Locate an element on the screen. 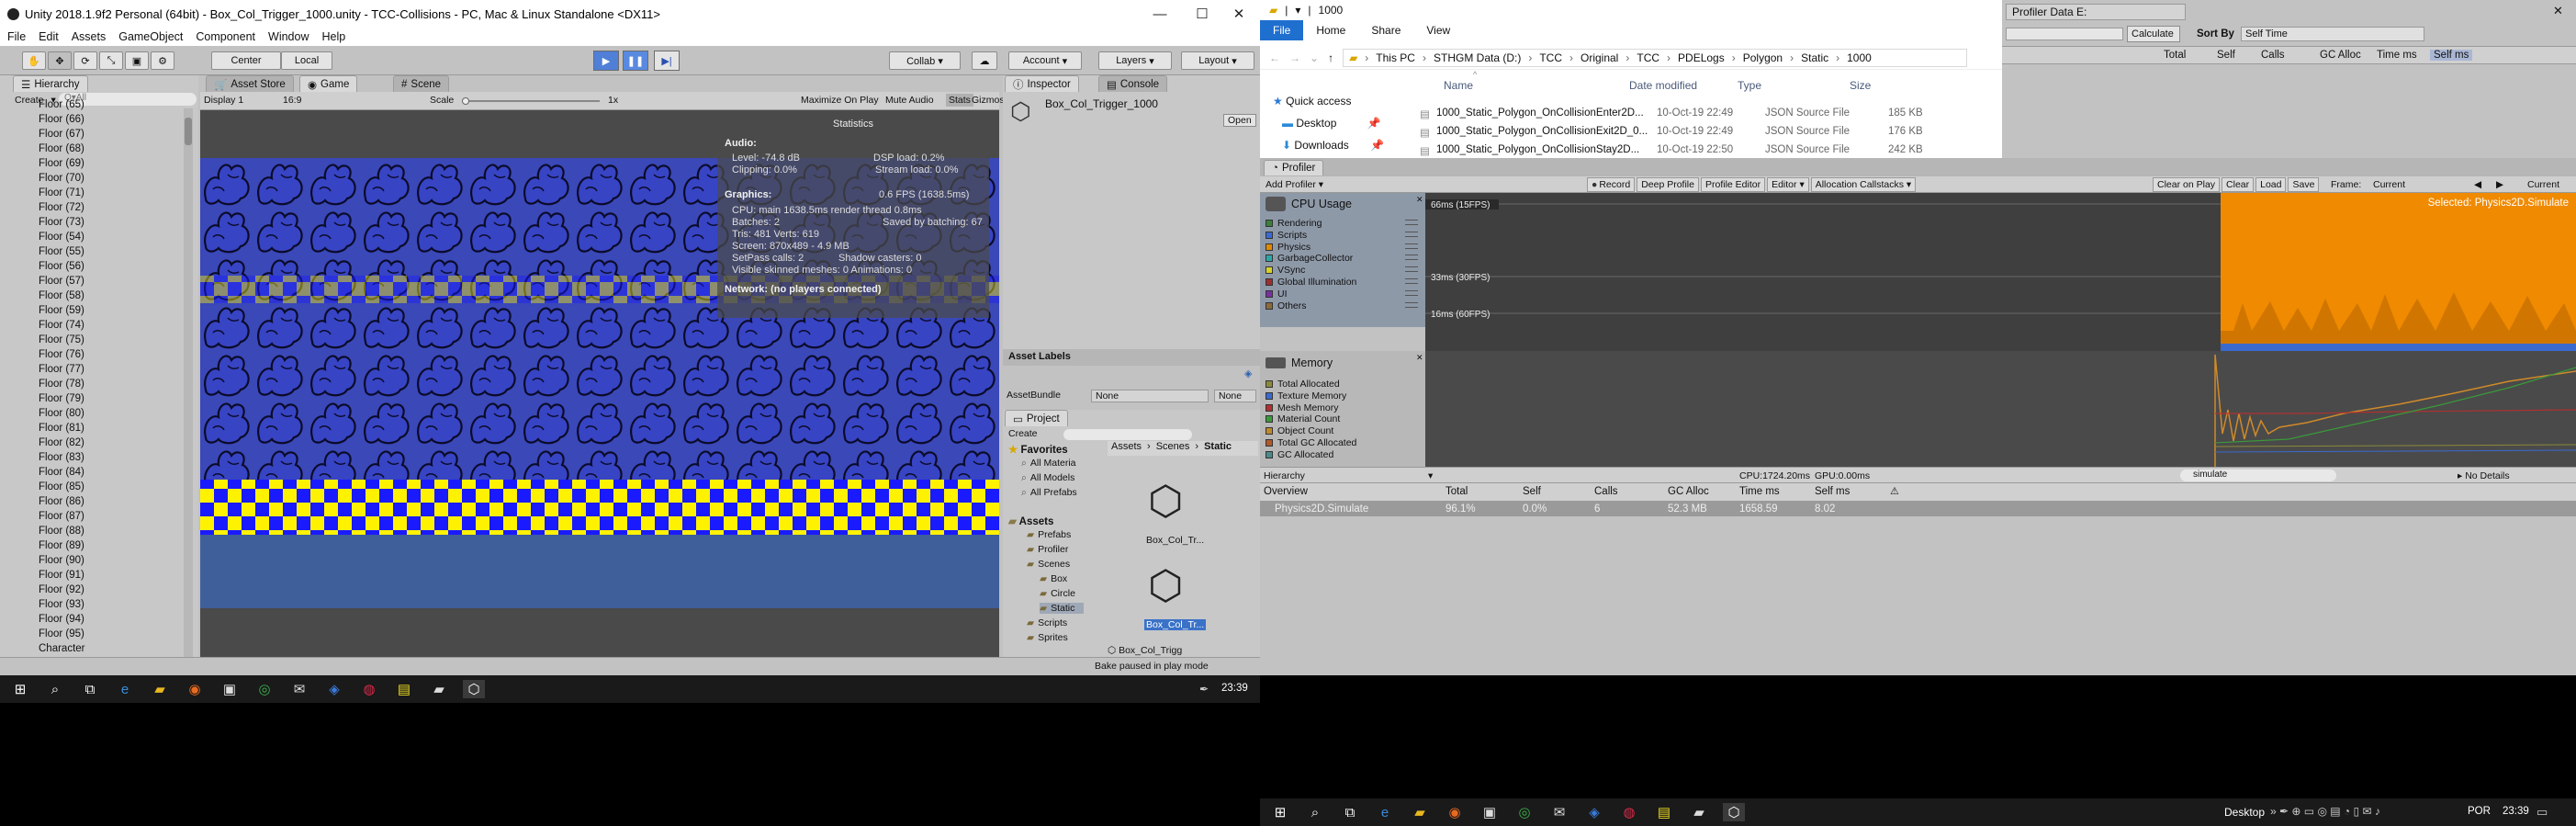  hierarchy-item: Floor (68) is located at coordinates (61, 148).